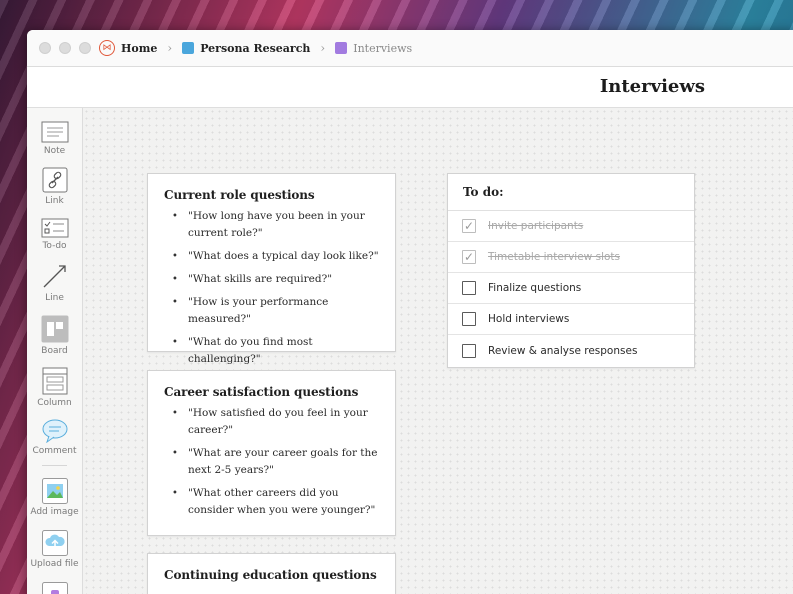 The image size is (793, 594). Describe the element at coordinates (54, 246) in the screenshot. I see `tool-todo-label: To-do` at that location.